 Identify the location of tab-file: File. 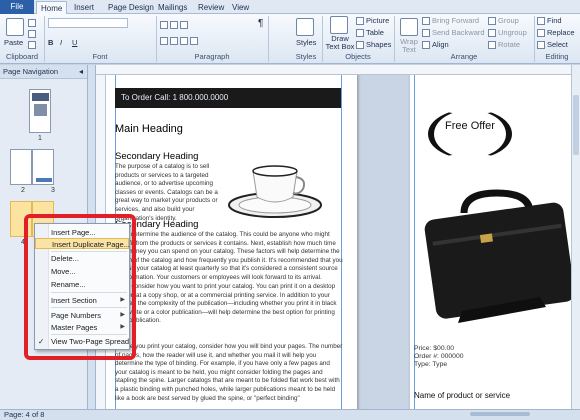
(17, 7).